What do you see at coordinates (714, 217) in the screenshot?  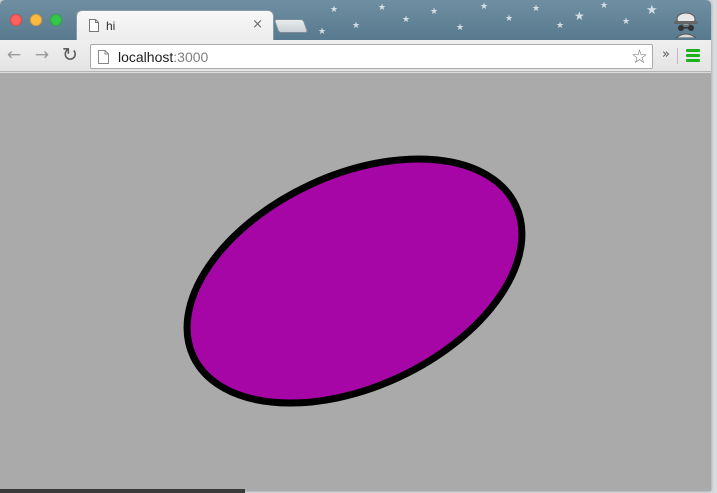 I see `background-window-edge` at bounding box center [714, 217].